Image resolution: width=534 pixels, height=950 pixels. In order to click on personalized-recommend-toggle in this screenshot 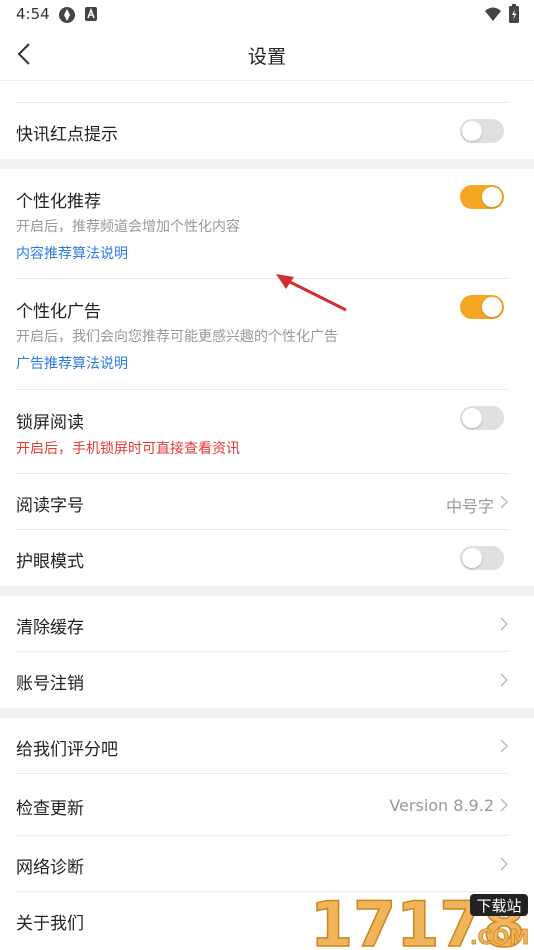, I will do `click(482, 197)`.